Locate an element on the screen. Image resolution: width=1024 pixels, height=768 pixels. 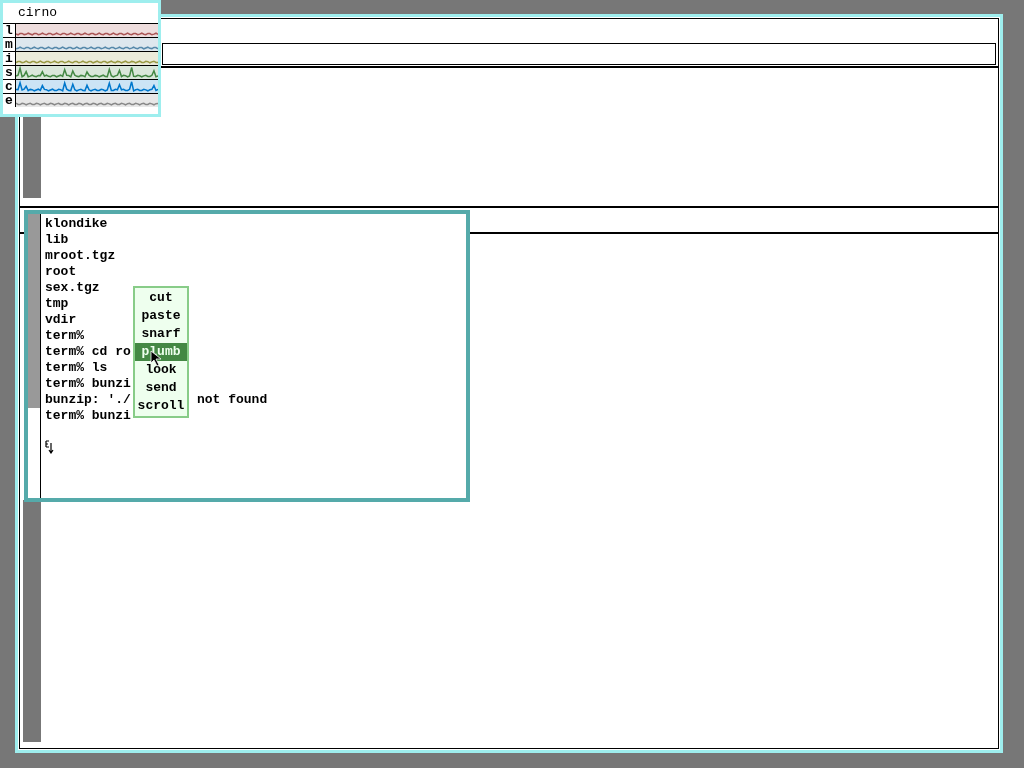
terminal-line: tmp is located at coordinates (57, 303).